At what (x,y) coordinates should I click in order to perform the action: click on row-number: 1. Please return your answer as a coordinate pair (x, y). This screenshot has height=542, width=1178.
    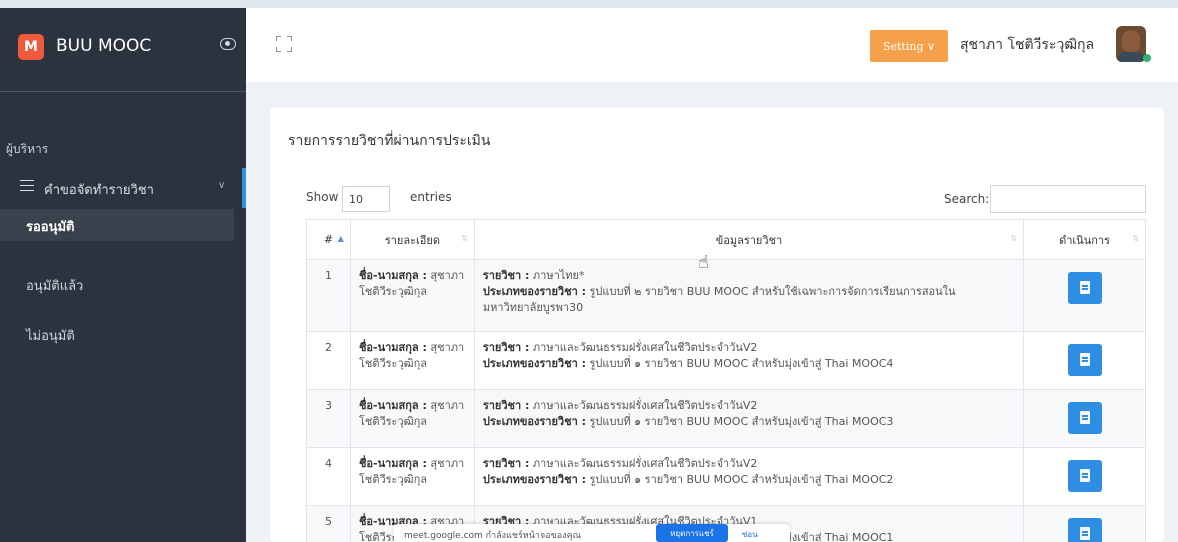
    Looking at the image, I should click on (328, 295).